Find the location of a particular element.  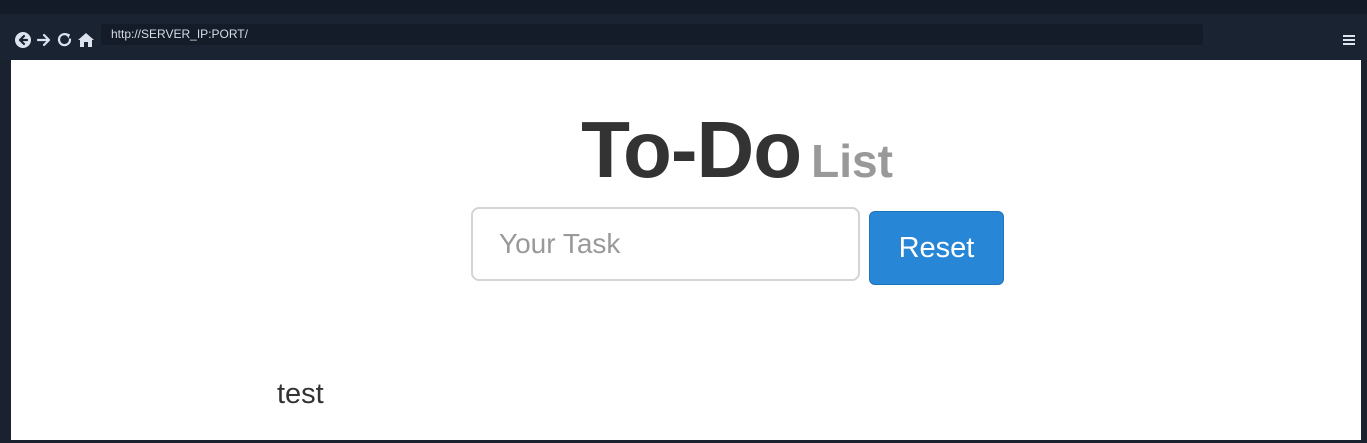

hamburger-menu-icon is located at coordinates (1349, 40).